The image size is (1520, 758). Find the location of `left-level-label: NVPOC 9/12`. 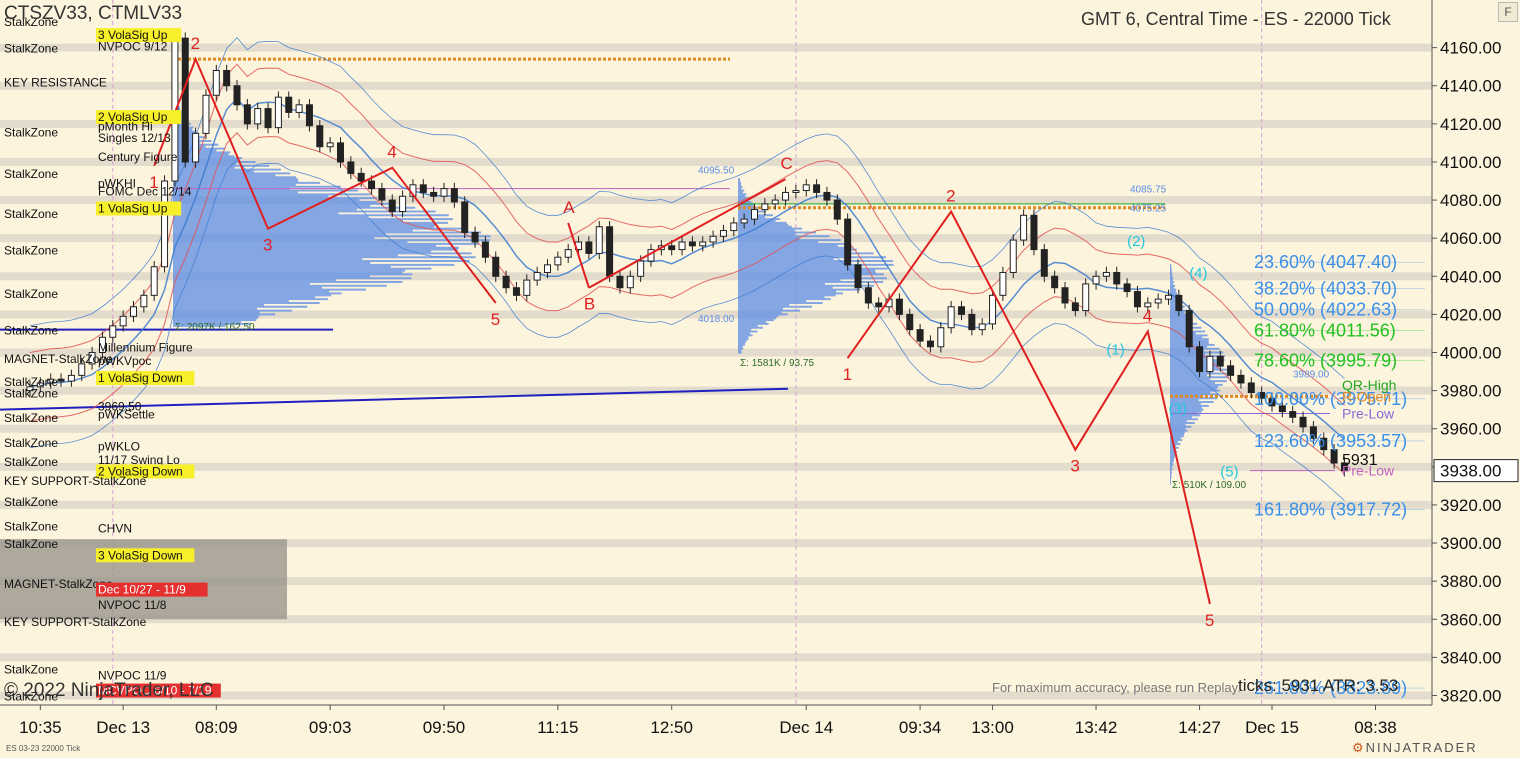

left-level-label: NVPOC 9/12 is located at coordinates (133, 47).